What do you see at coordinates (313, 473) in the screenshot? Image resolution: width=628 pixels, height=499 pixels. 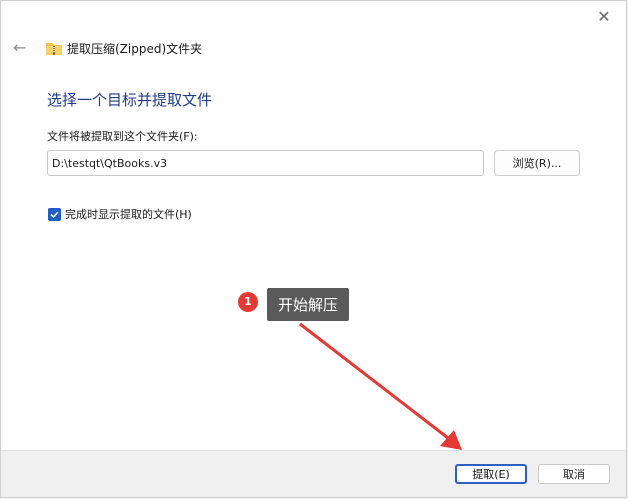 I see `dialog-footer: 提取(E) 取消` at bounding box center [313, 473].